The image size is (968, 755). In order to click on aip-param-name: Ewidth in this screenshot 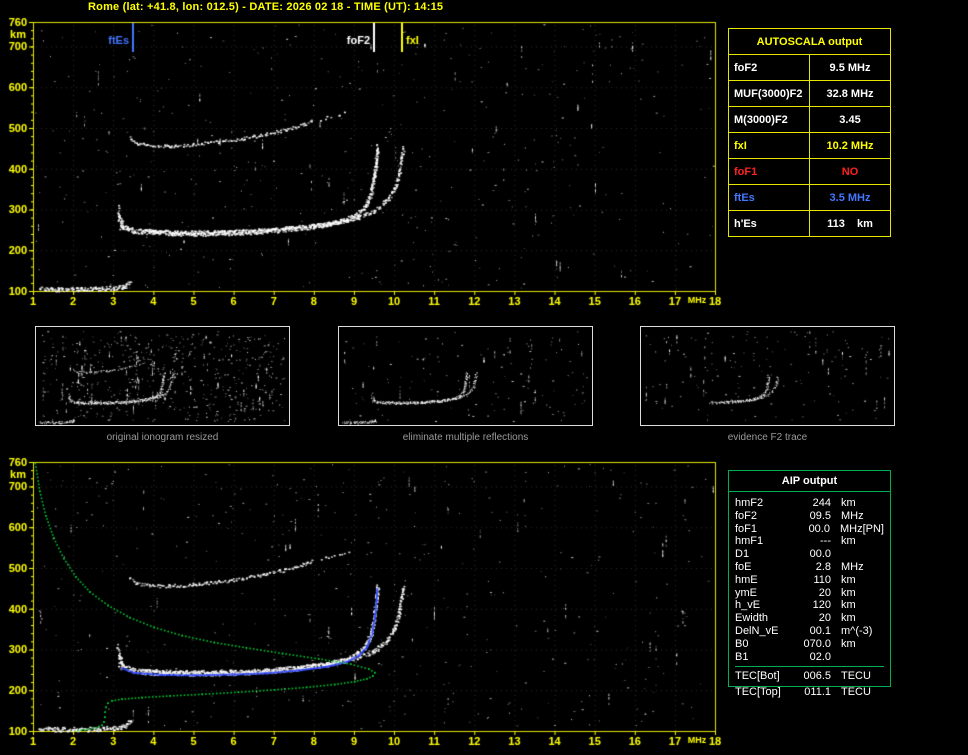, I will do `click(752, 618)`.